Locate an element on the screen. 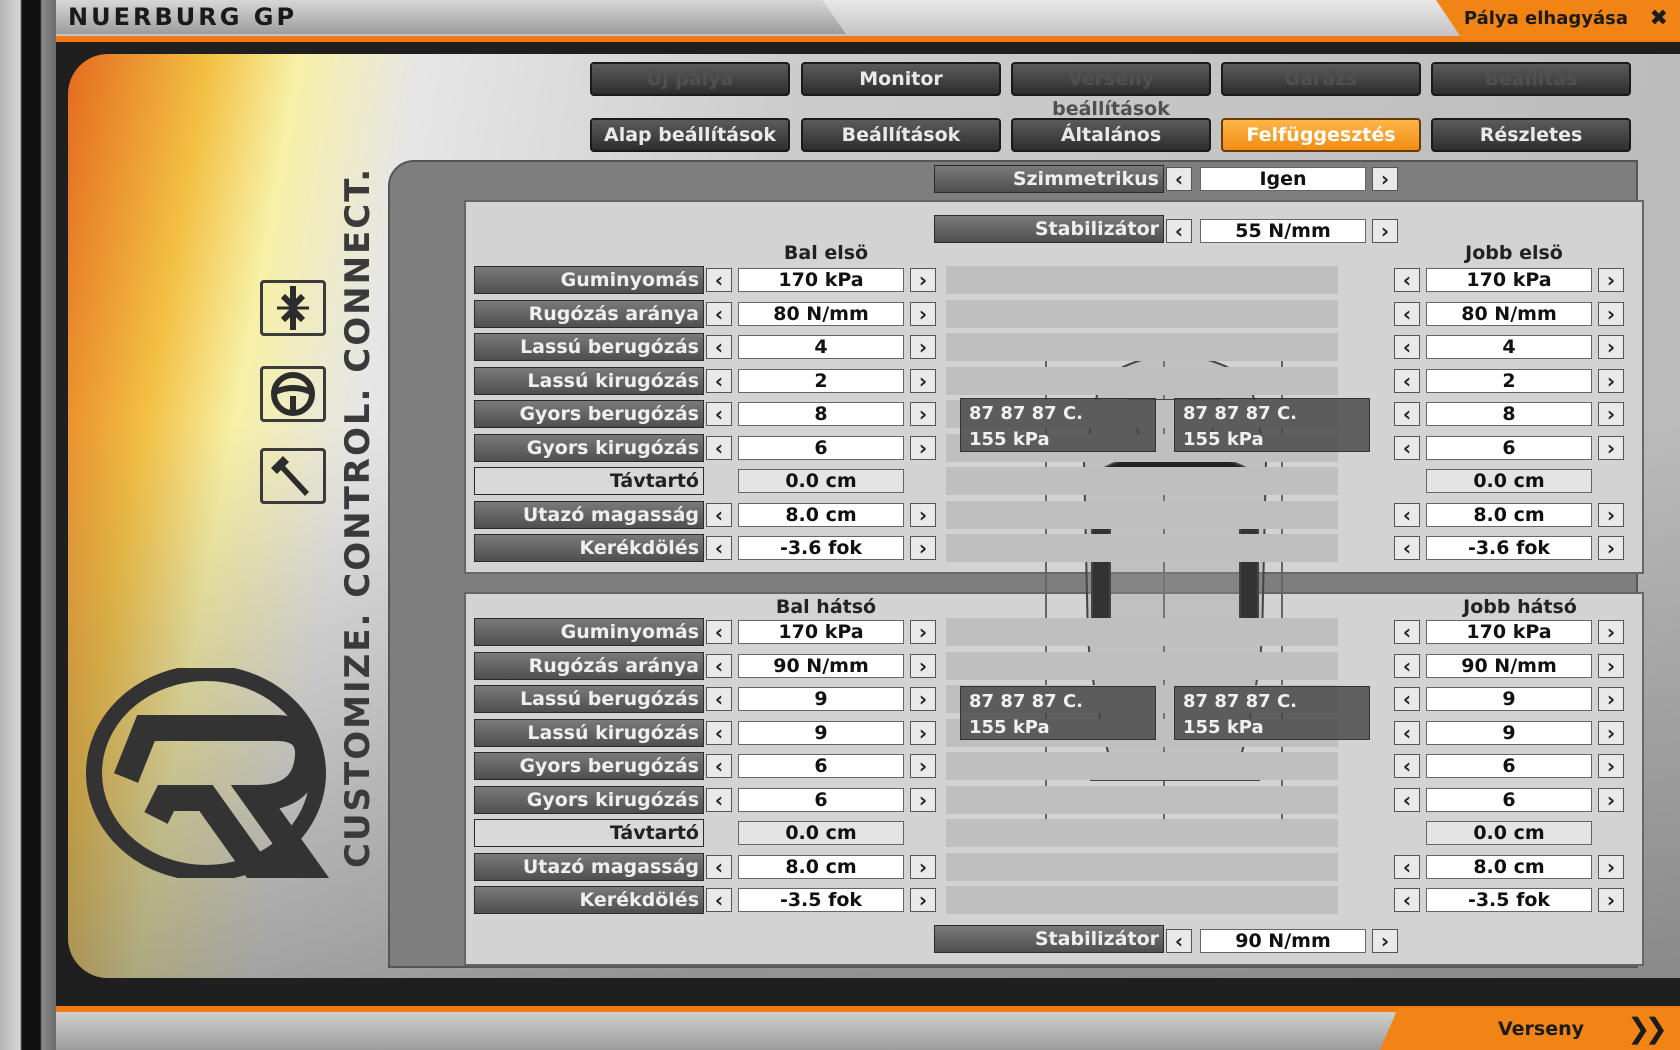 Image resolution: width=1680 pixels, height=1050 pixels. front-left-tyre-temps: 87 87 87 C. is located at coordinates (1026, 413).